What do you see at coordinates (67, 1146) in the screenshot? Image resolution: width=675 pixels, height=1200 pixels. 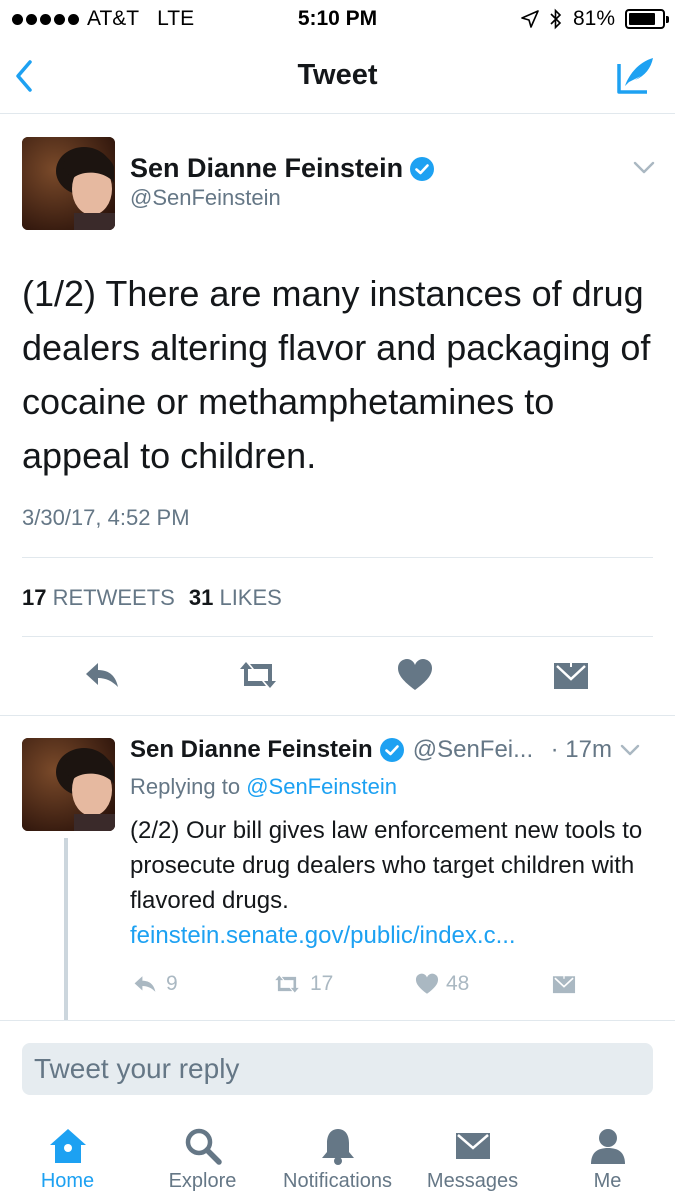 I see `home-icon` at bounding box center [67, 1146].